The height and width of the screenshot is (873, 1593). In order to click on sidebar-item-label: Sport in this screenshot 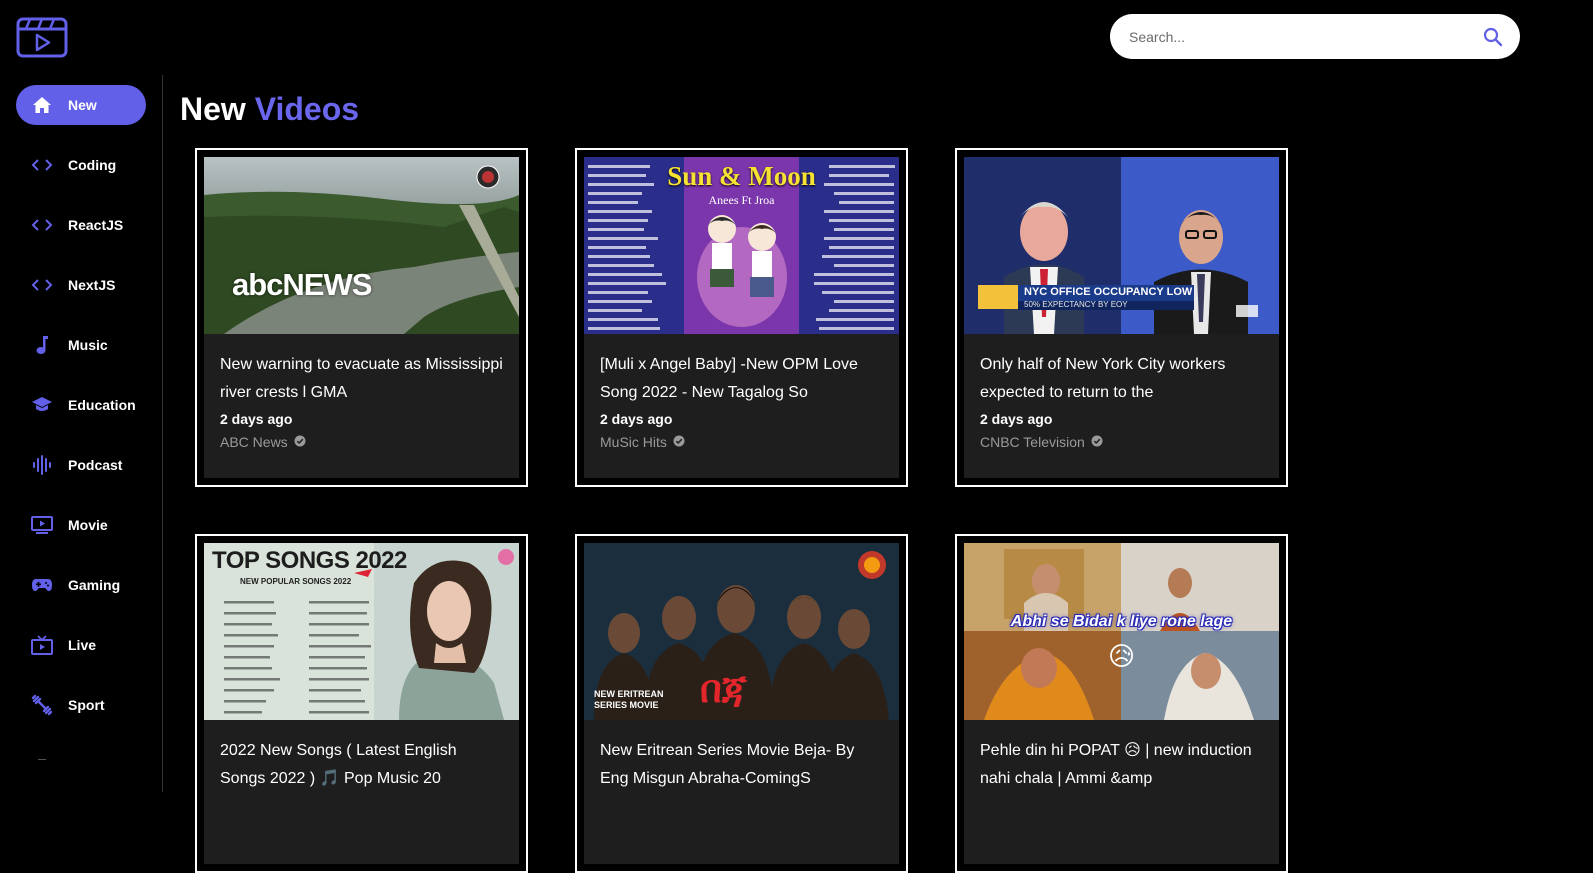, I will do `click(86, 705)`.